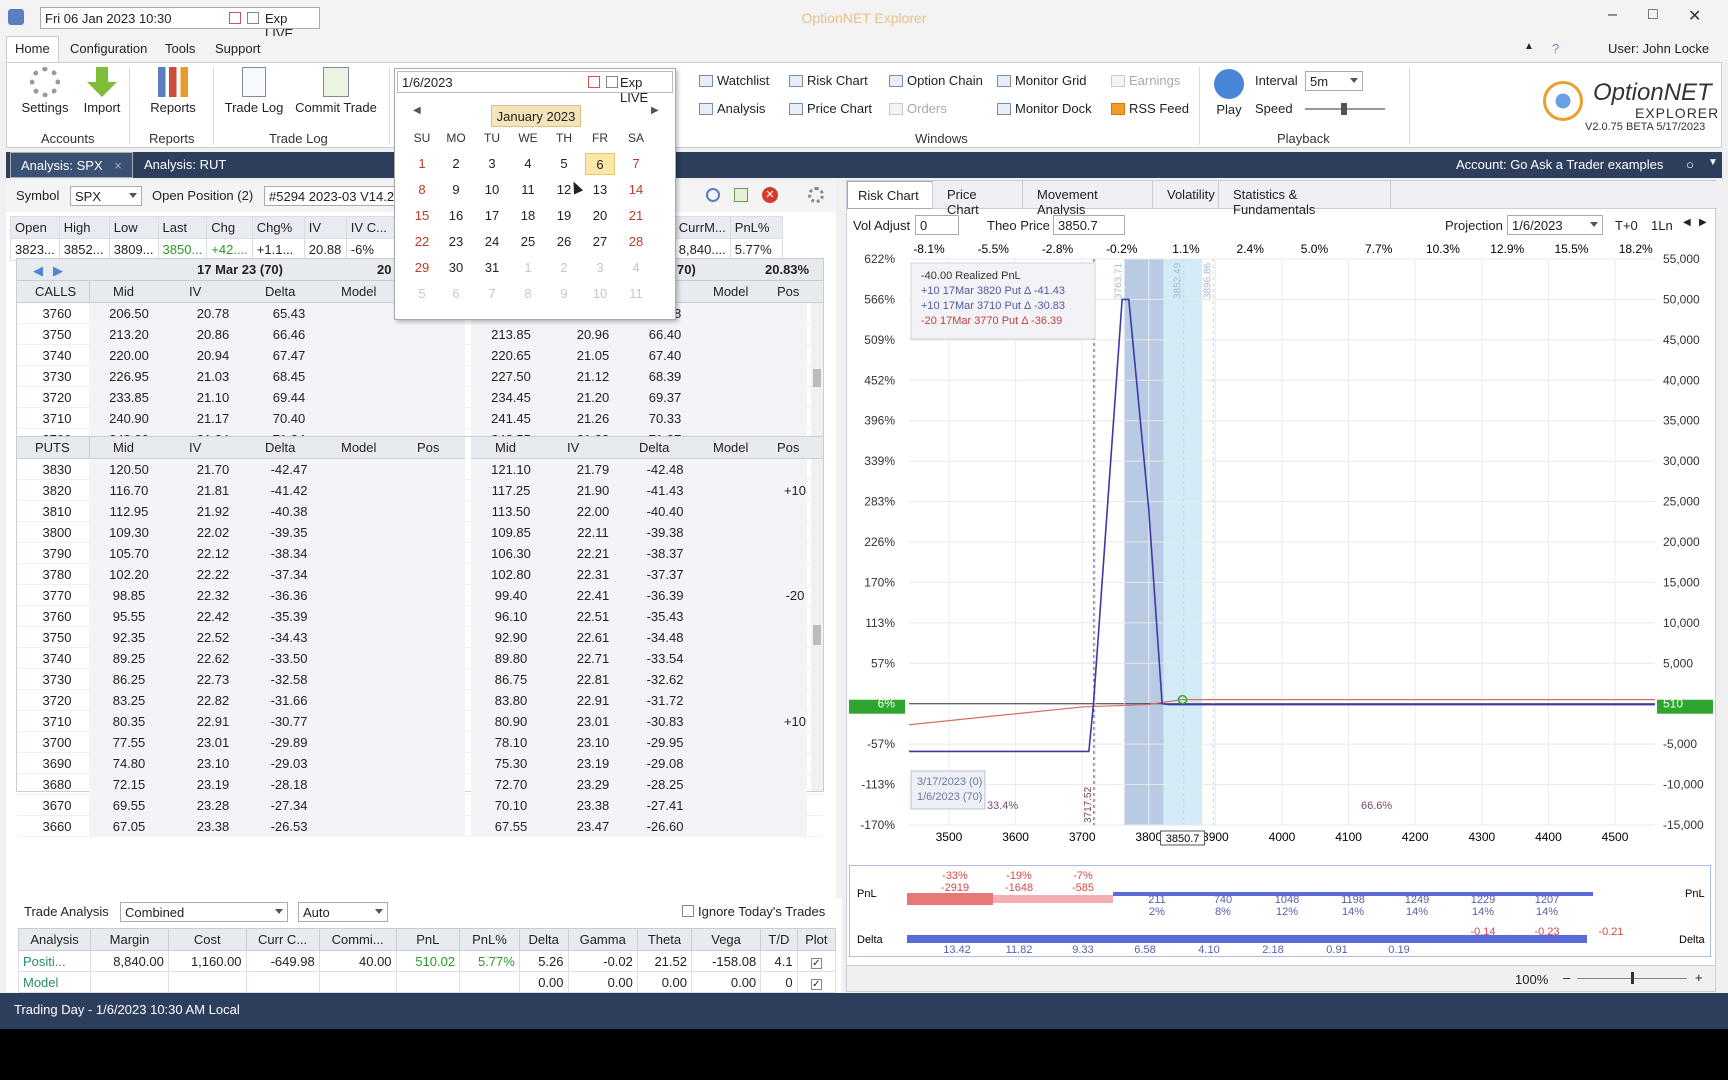  I want to click on calendar-day: 8, so click(528, 294).